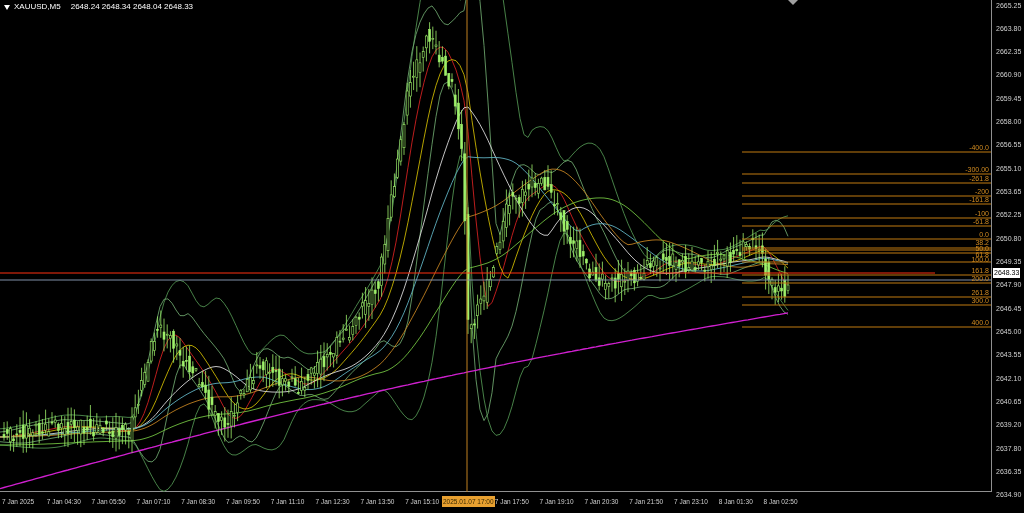  I want to click on quote-values: 2648.24 2648.34 2648.04 2648.33, so click(132, 7).